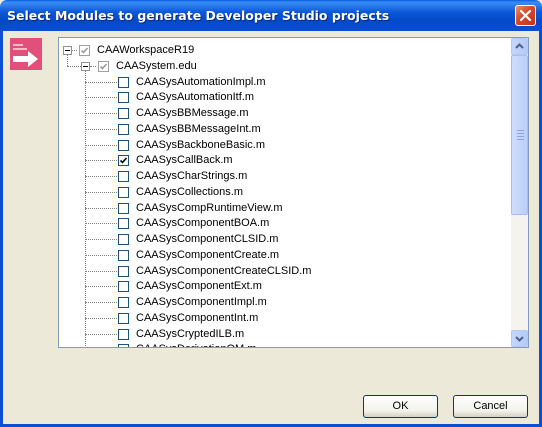  Describe the element at coordinates (200, 145) in the screenshot. I see `tree-node-module: CAASysBackboneBasic.m` at that location.